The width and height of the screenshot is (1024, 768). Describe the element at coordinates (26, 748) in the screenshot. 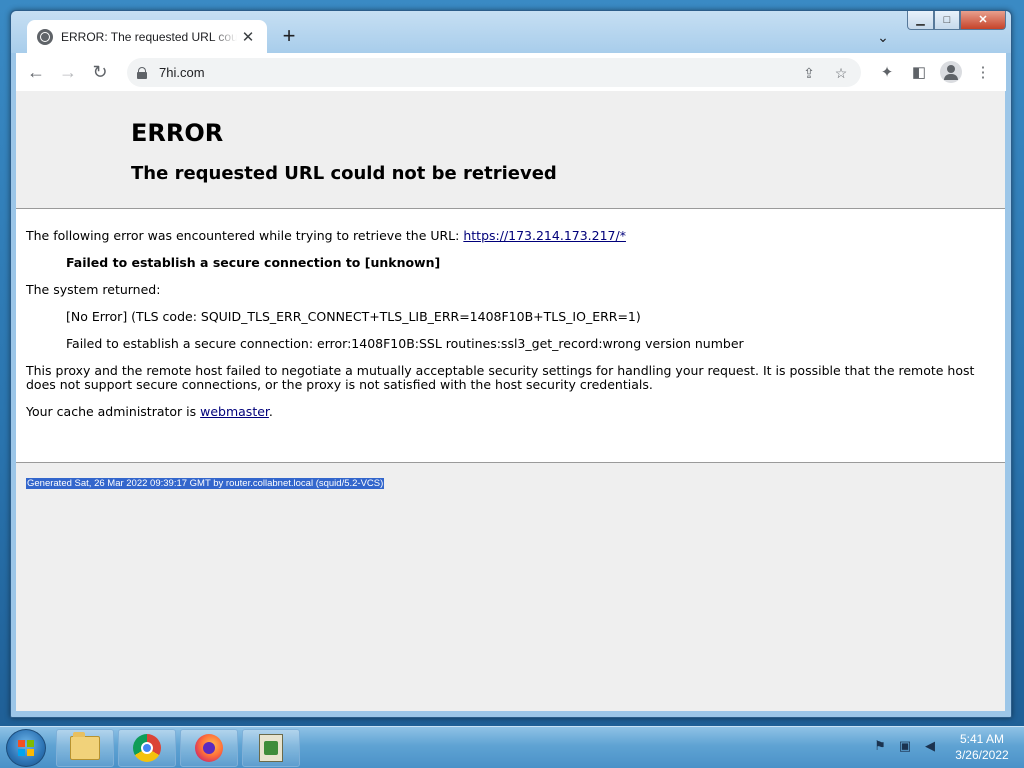

I see `start-button` at that location.